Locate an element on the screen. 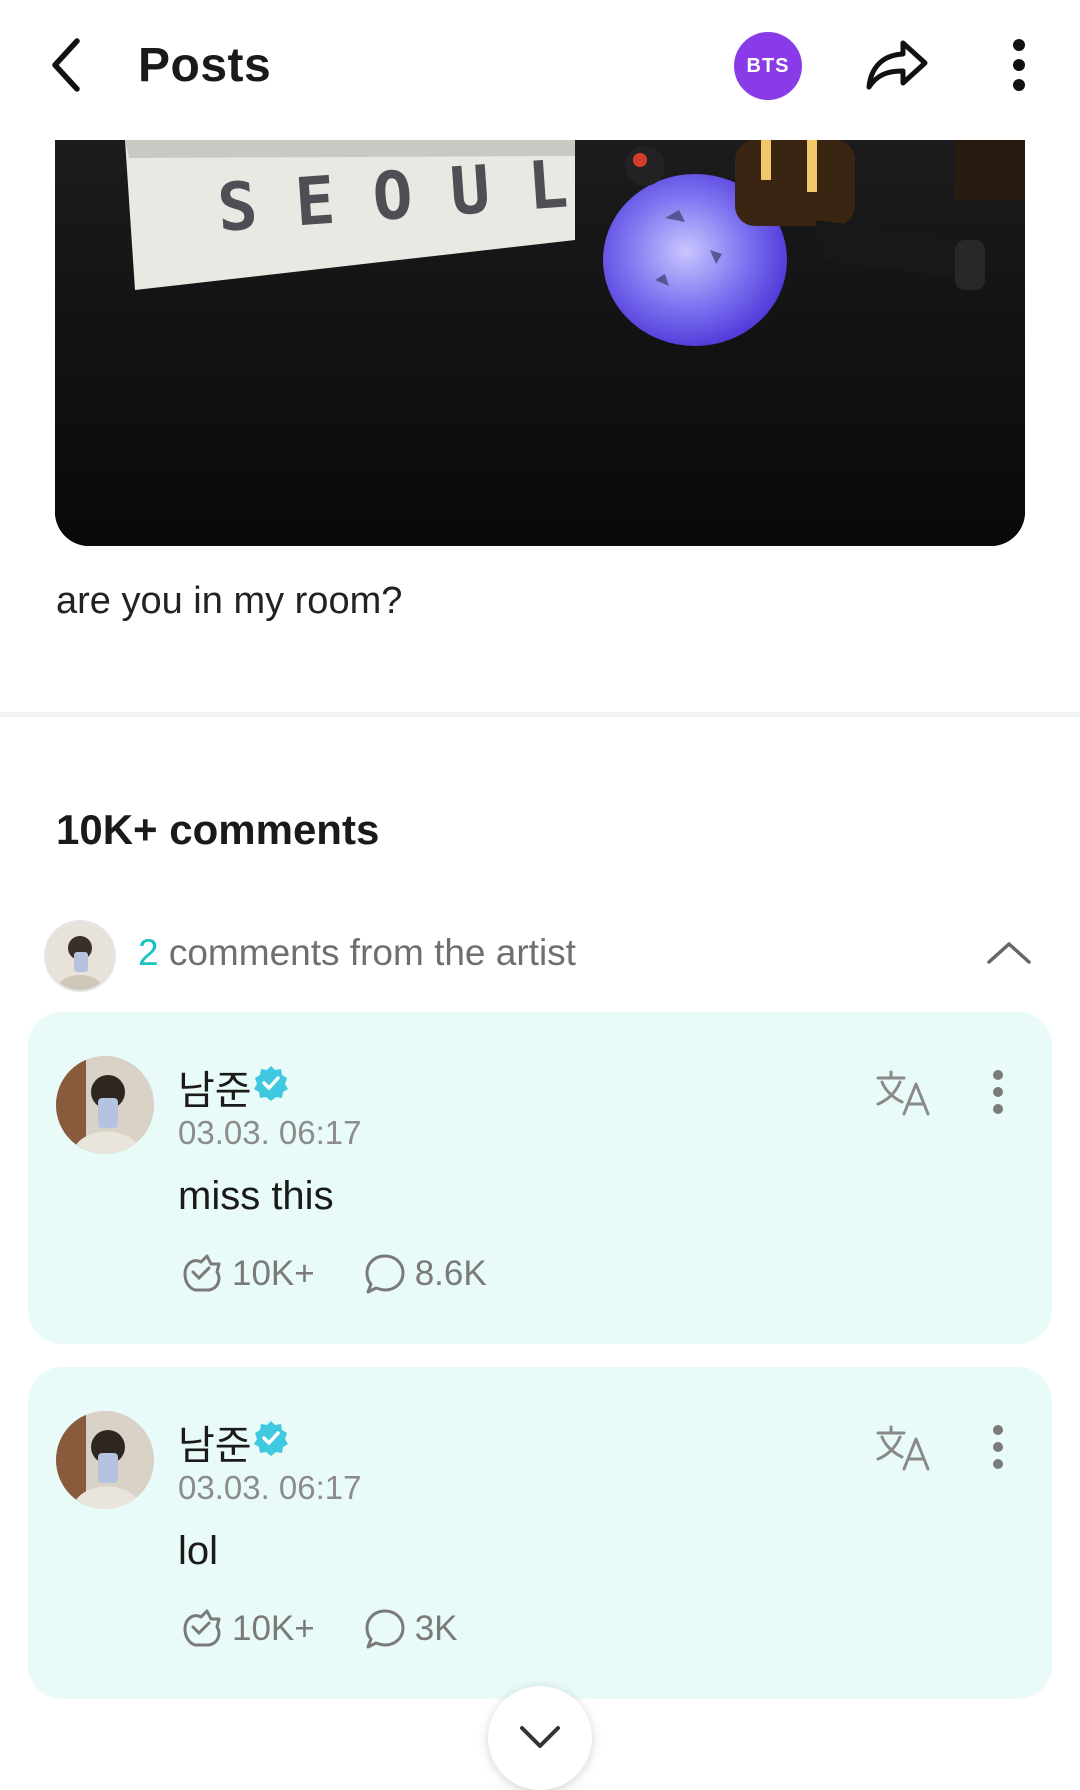  share-icon is located at coordinates (897, 65).